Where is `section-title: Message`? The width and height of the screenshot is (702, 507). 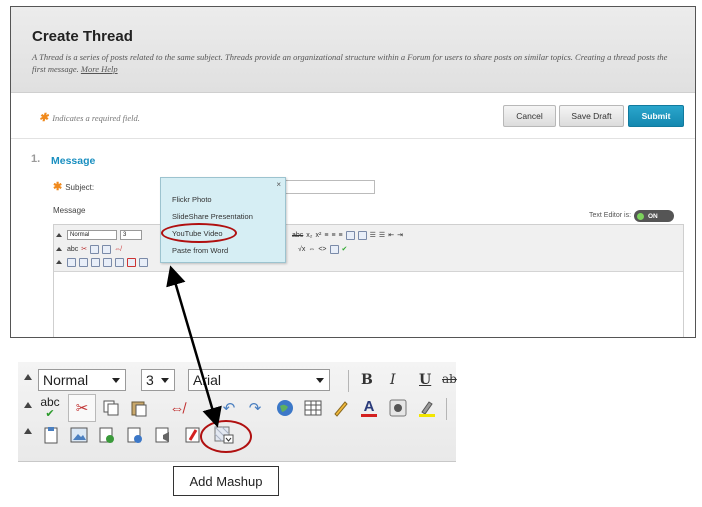
section-title: Message is located at coordinates (73, 161).